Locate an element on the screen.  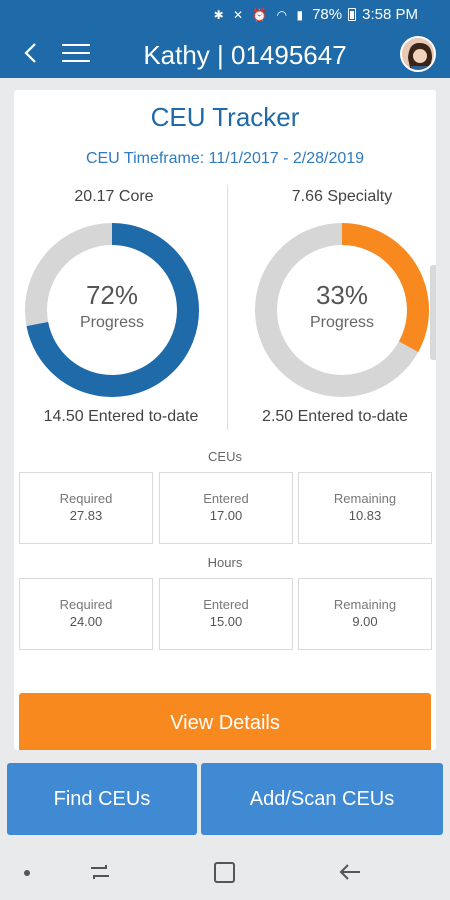
app-bar: Kathy | 01495647 is located at coordinates (225, 54).